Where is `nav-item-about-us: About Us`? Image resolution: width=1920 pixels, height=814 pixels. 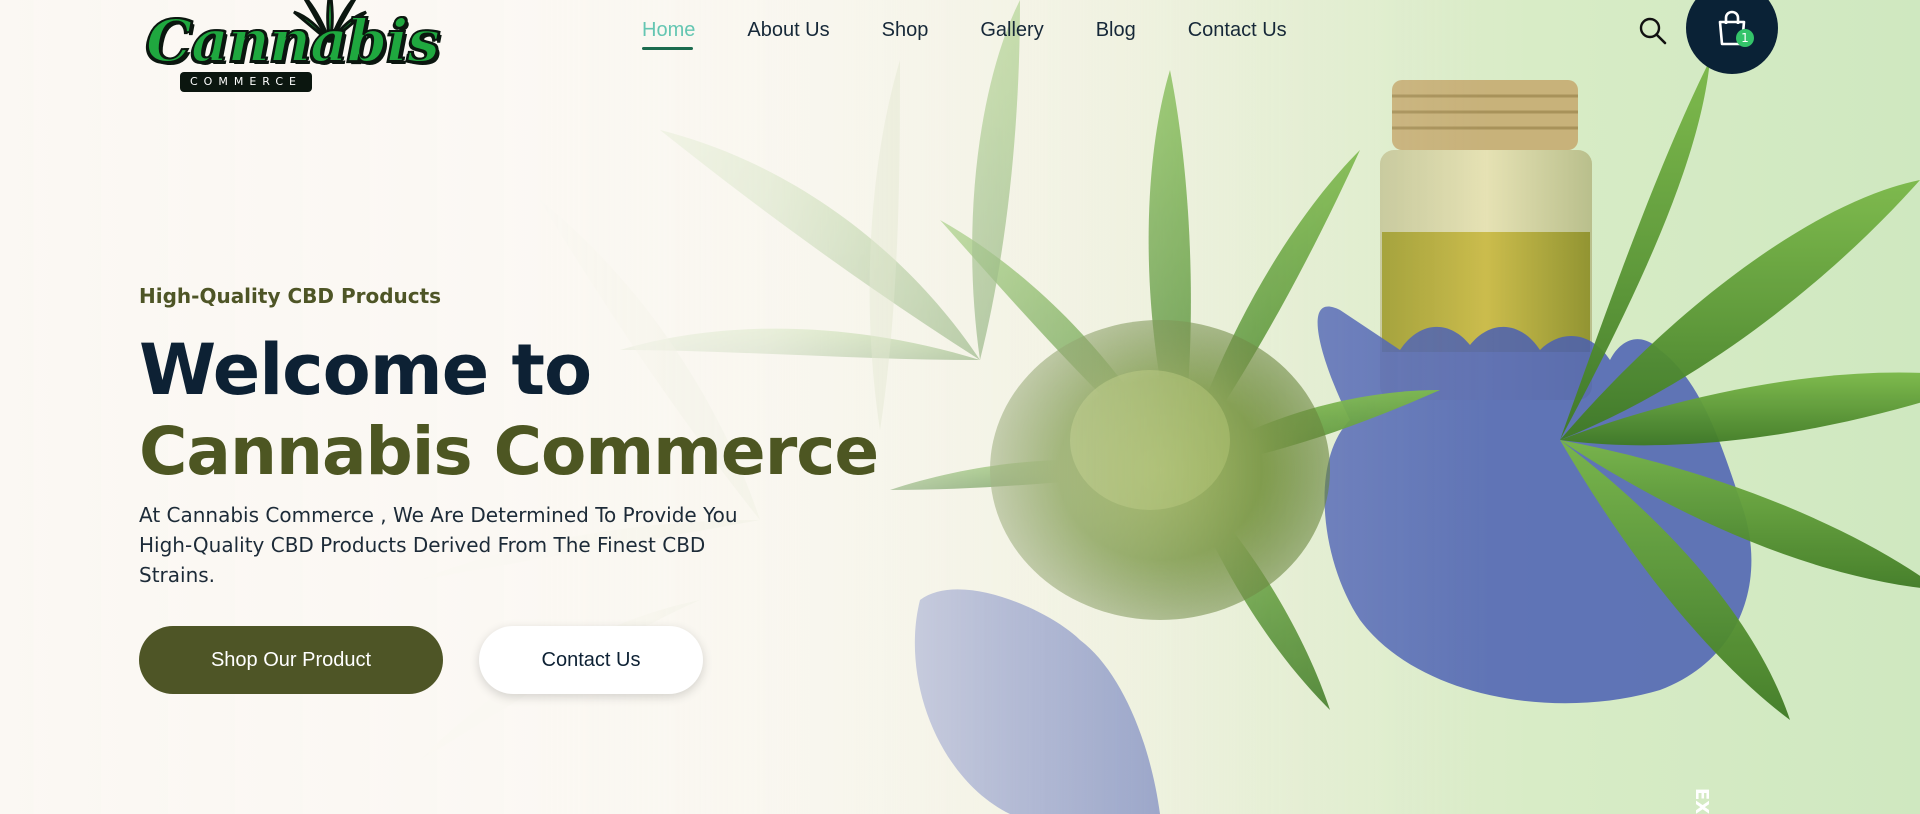
nav-item-about-us: About Us is located at coordinates (788, 34).